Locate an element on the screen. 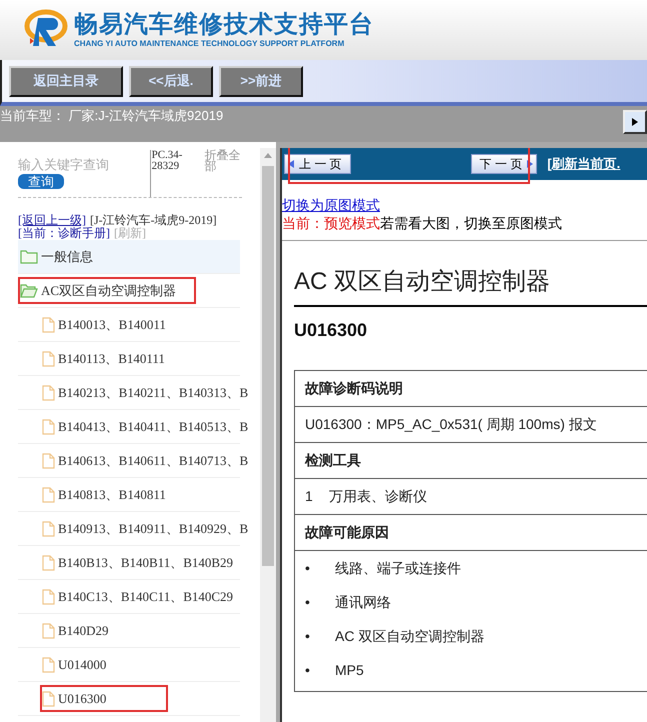  scrollbar is located at coordinates (268, 435).